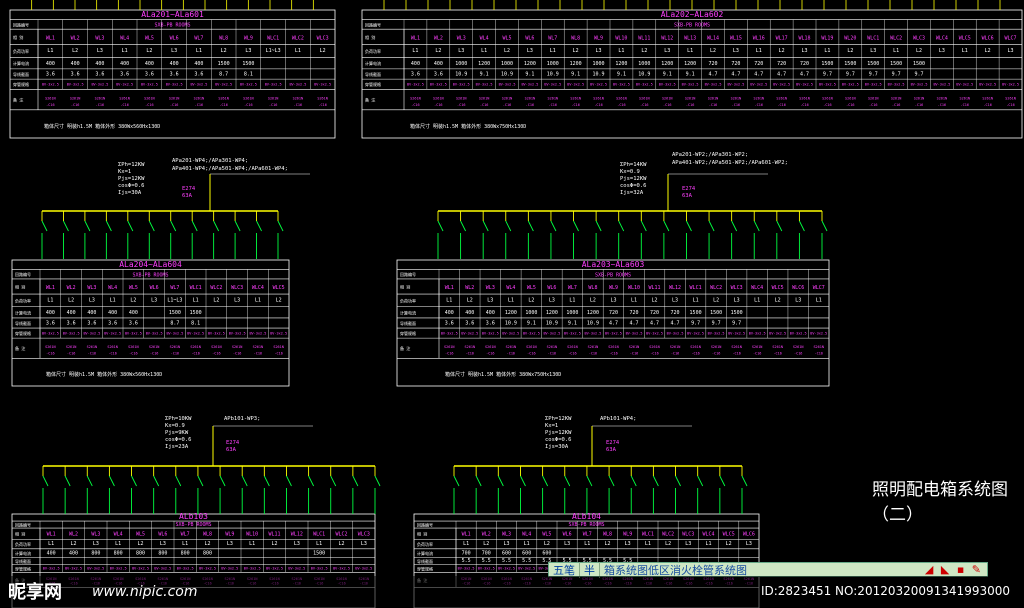 The height and width of the screenshot is (608, 1024). I want to click on feeder-source: APb101-WP3;, so click(242, 419).